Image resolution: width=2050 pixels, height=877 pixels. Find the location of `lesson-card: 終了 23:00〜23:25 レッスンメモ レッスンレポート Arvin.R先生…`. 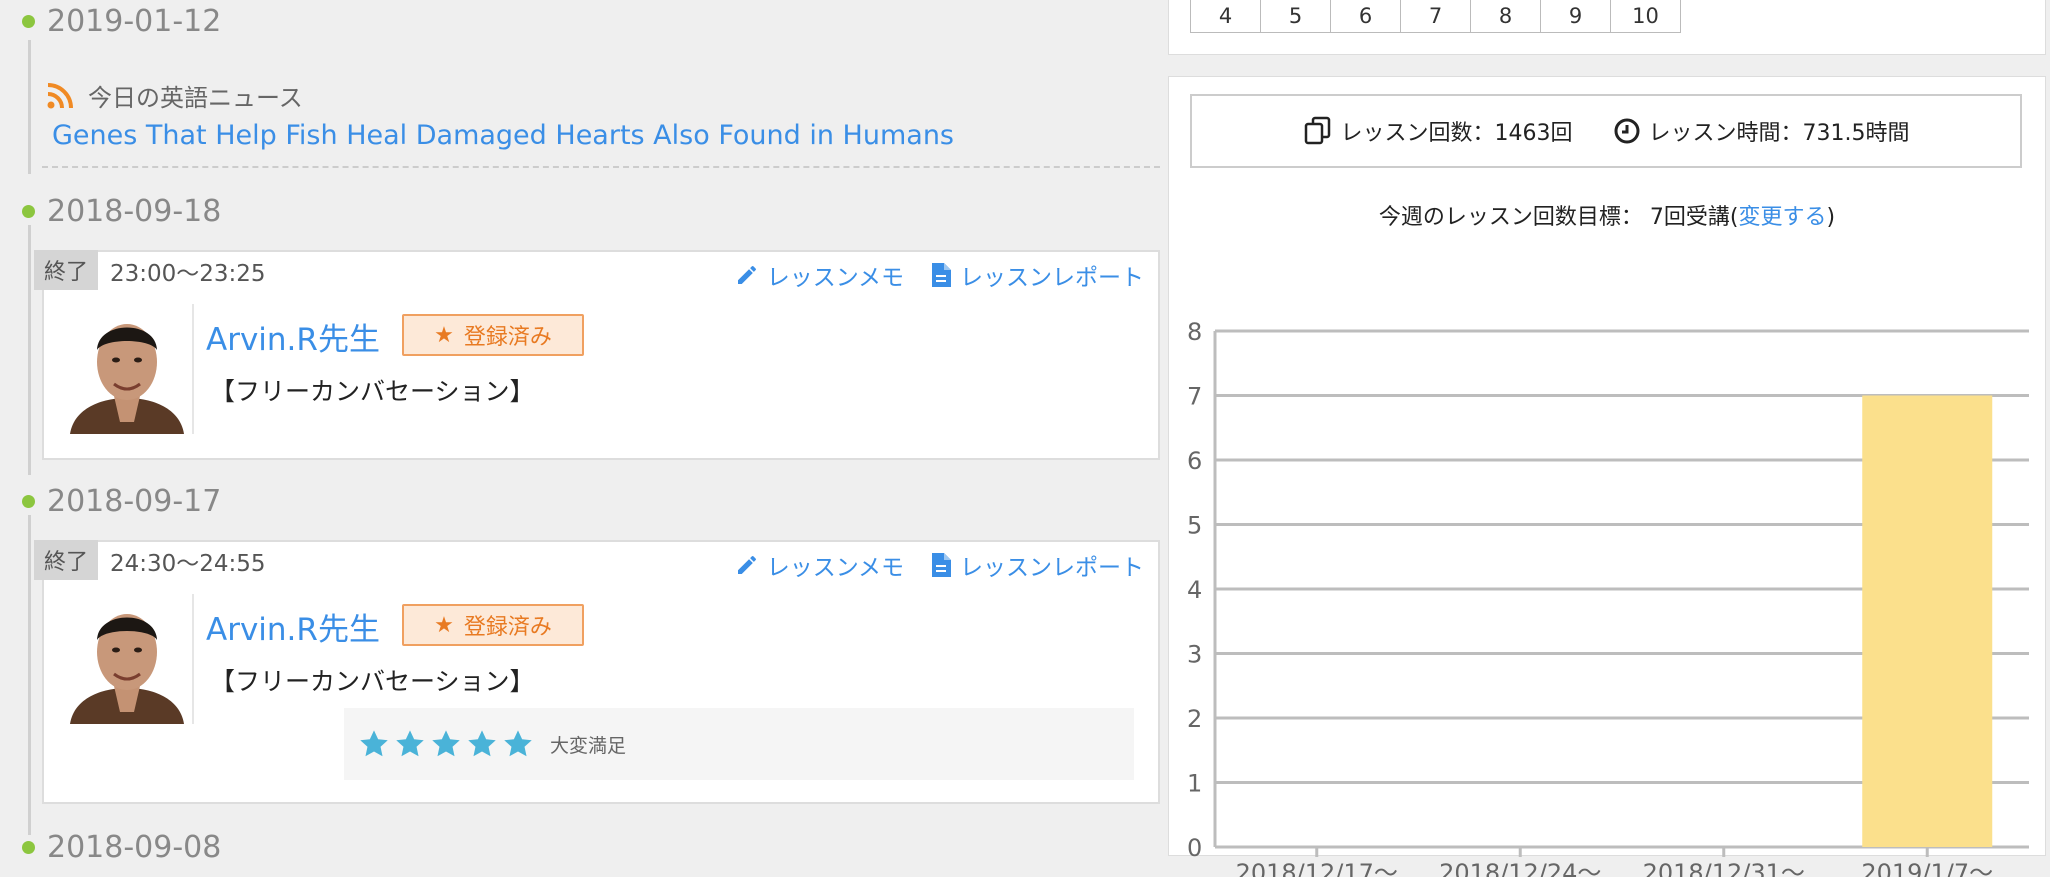

lesson-card: 終了 23:00〜23:25 レッスンメモ レッスンレポート Arvin.R先生… is located at coordinates (597, 355).